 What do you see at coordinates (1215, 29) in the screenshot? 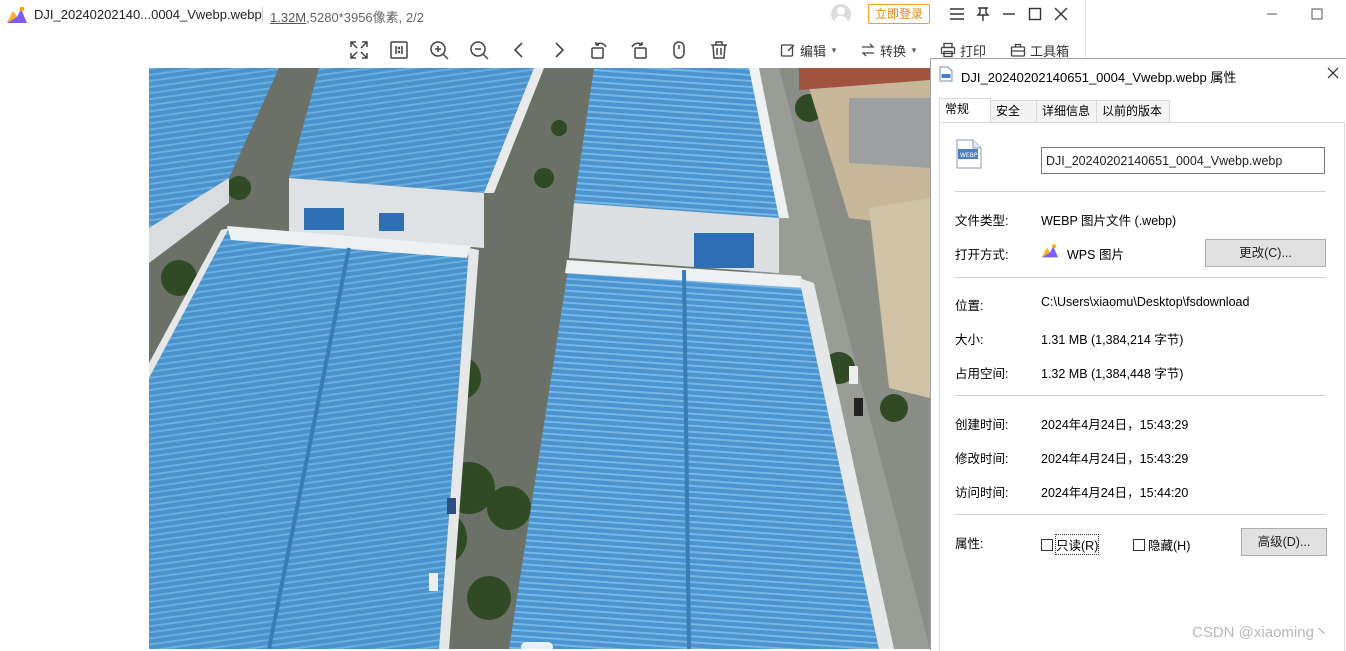
I see `background-window` at bounding box center [1215, 29].